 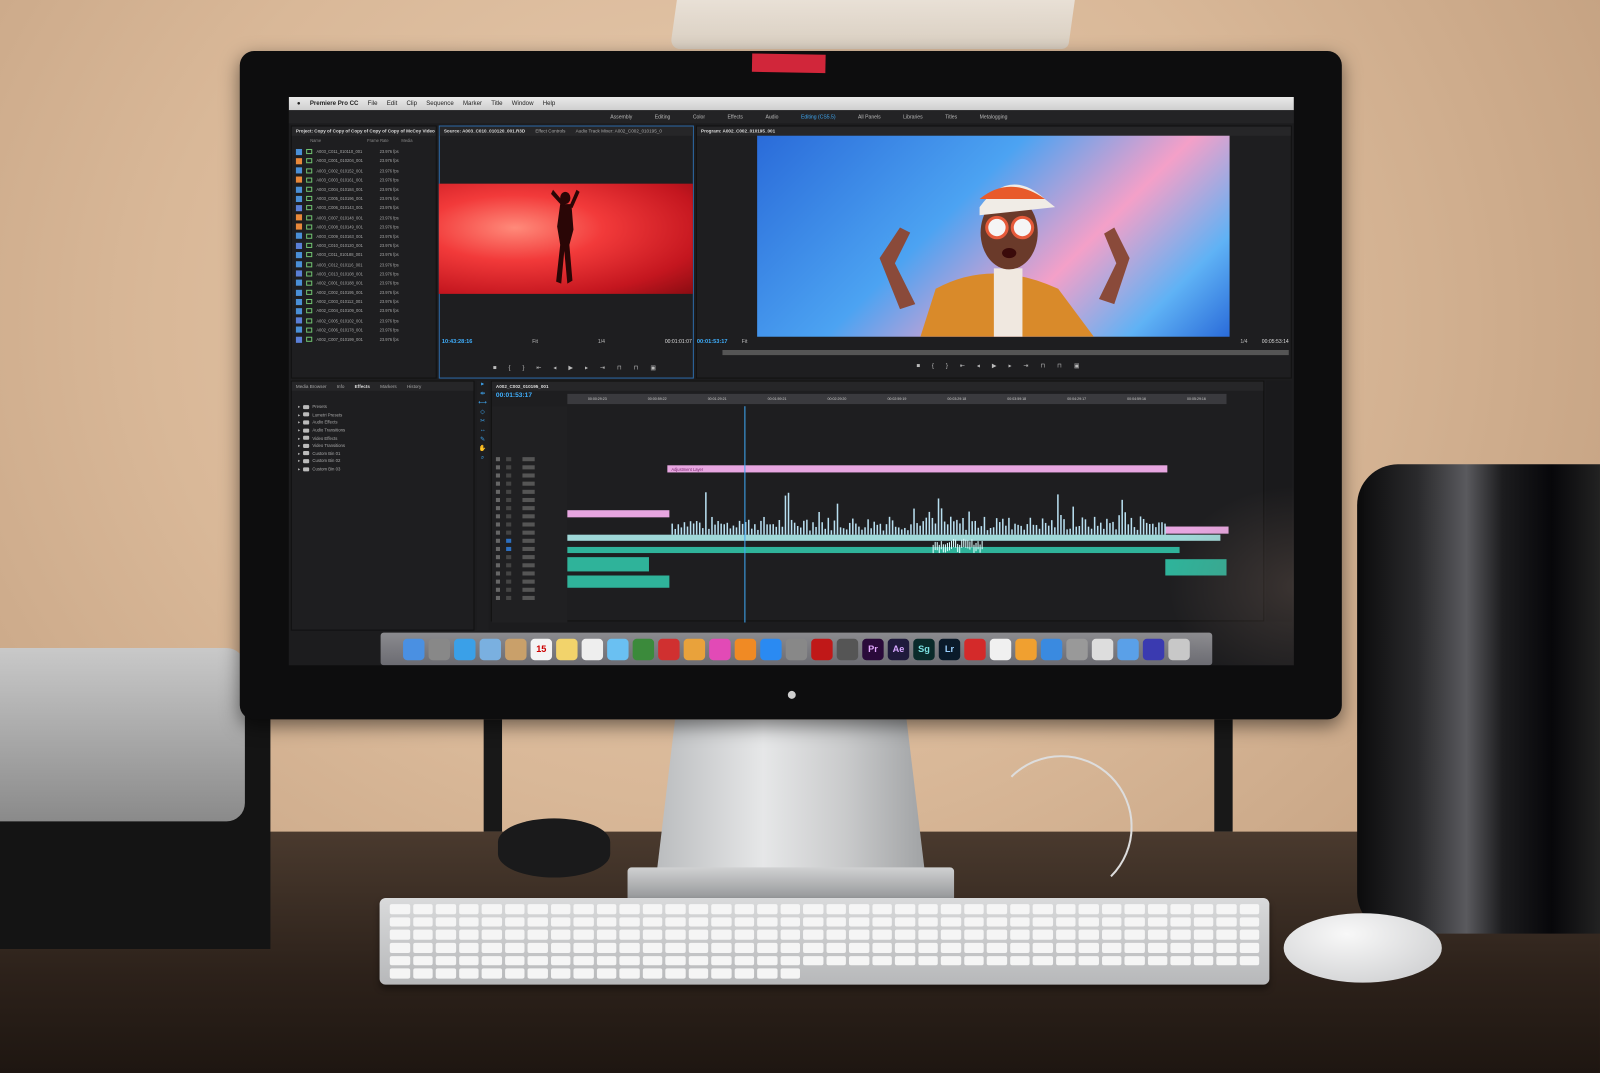 I want to click on dock-reminders-icon, so click(x=592, y=649).